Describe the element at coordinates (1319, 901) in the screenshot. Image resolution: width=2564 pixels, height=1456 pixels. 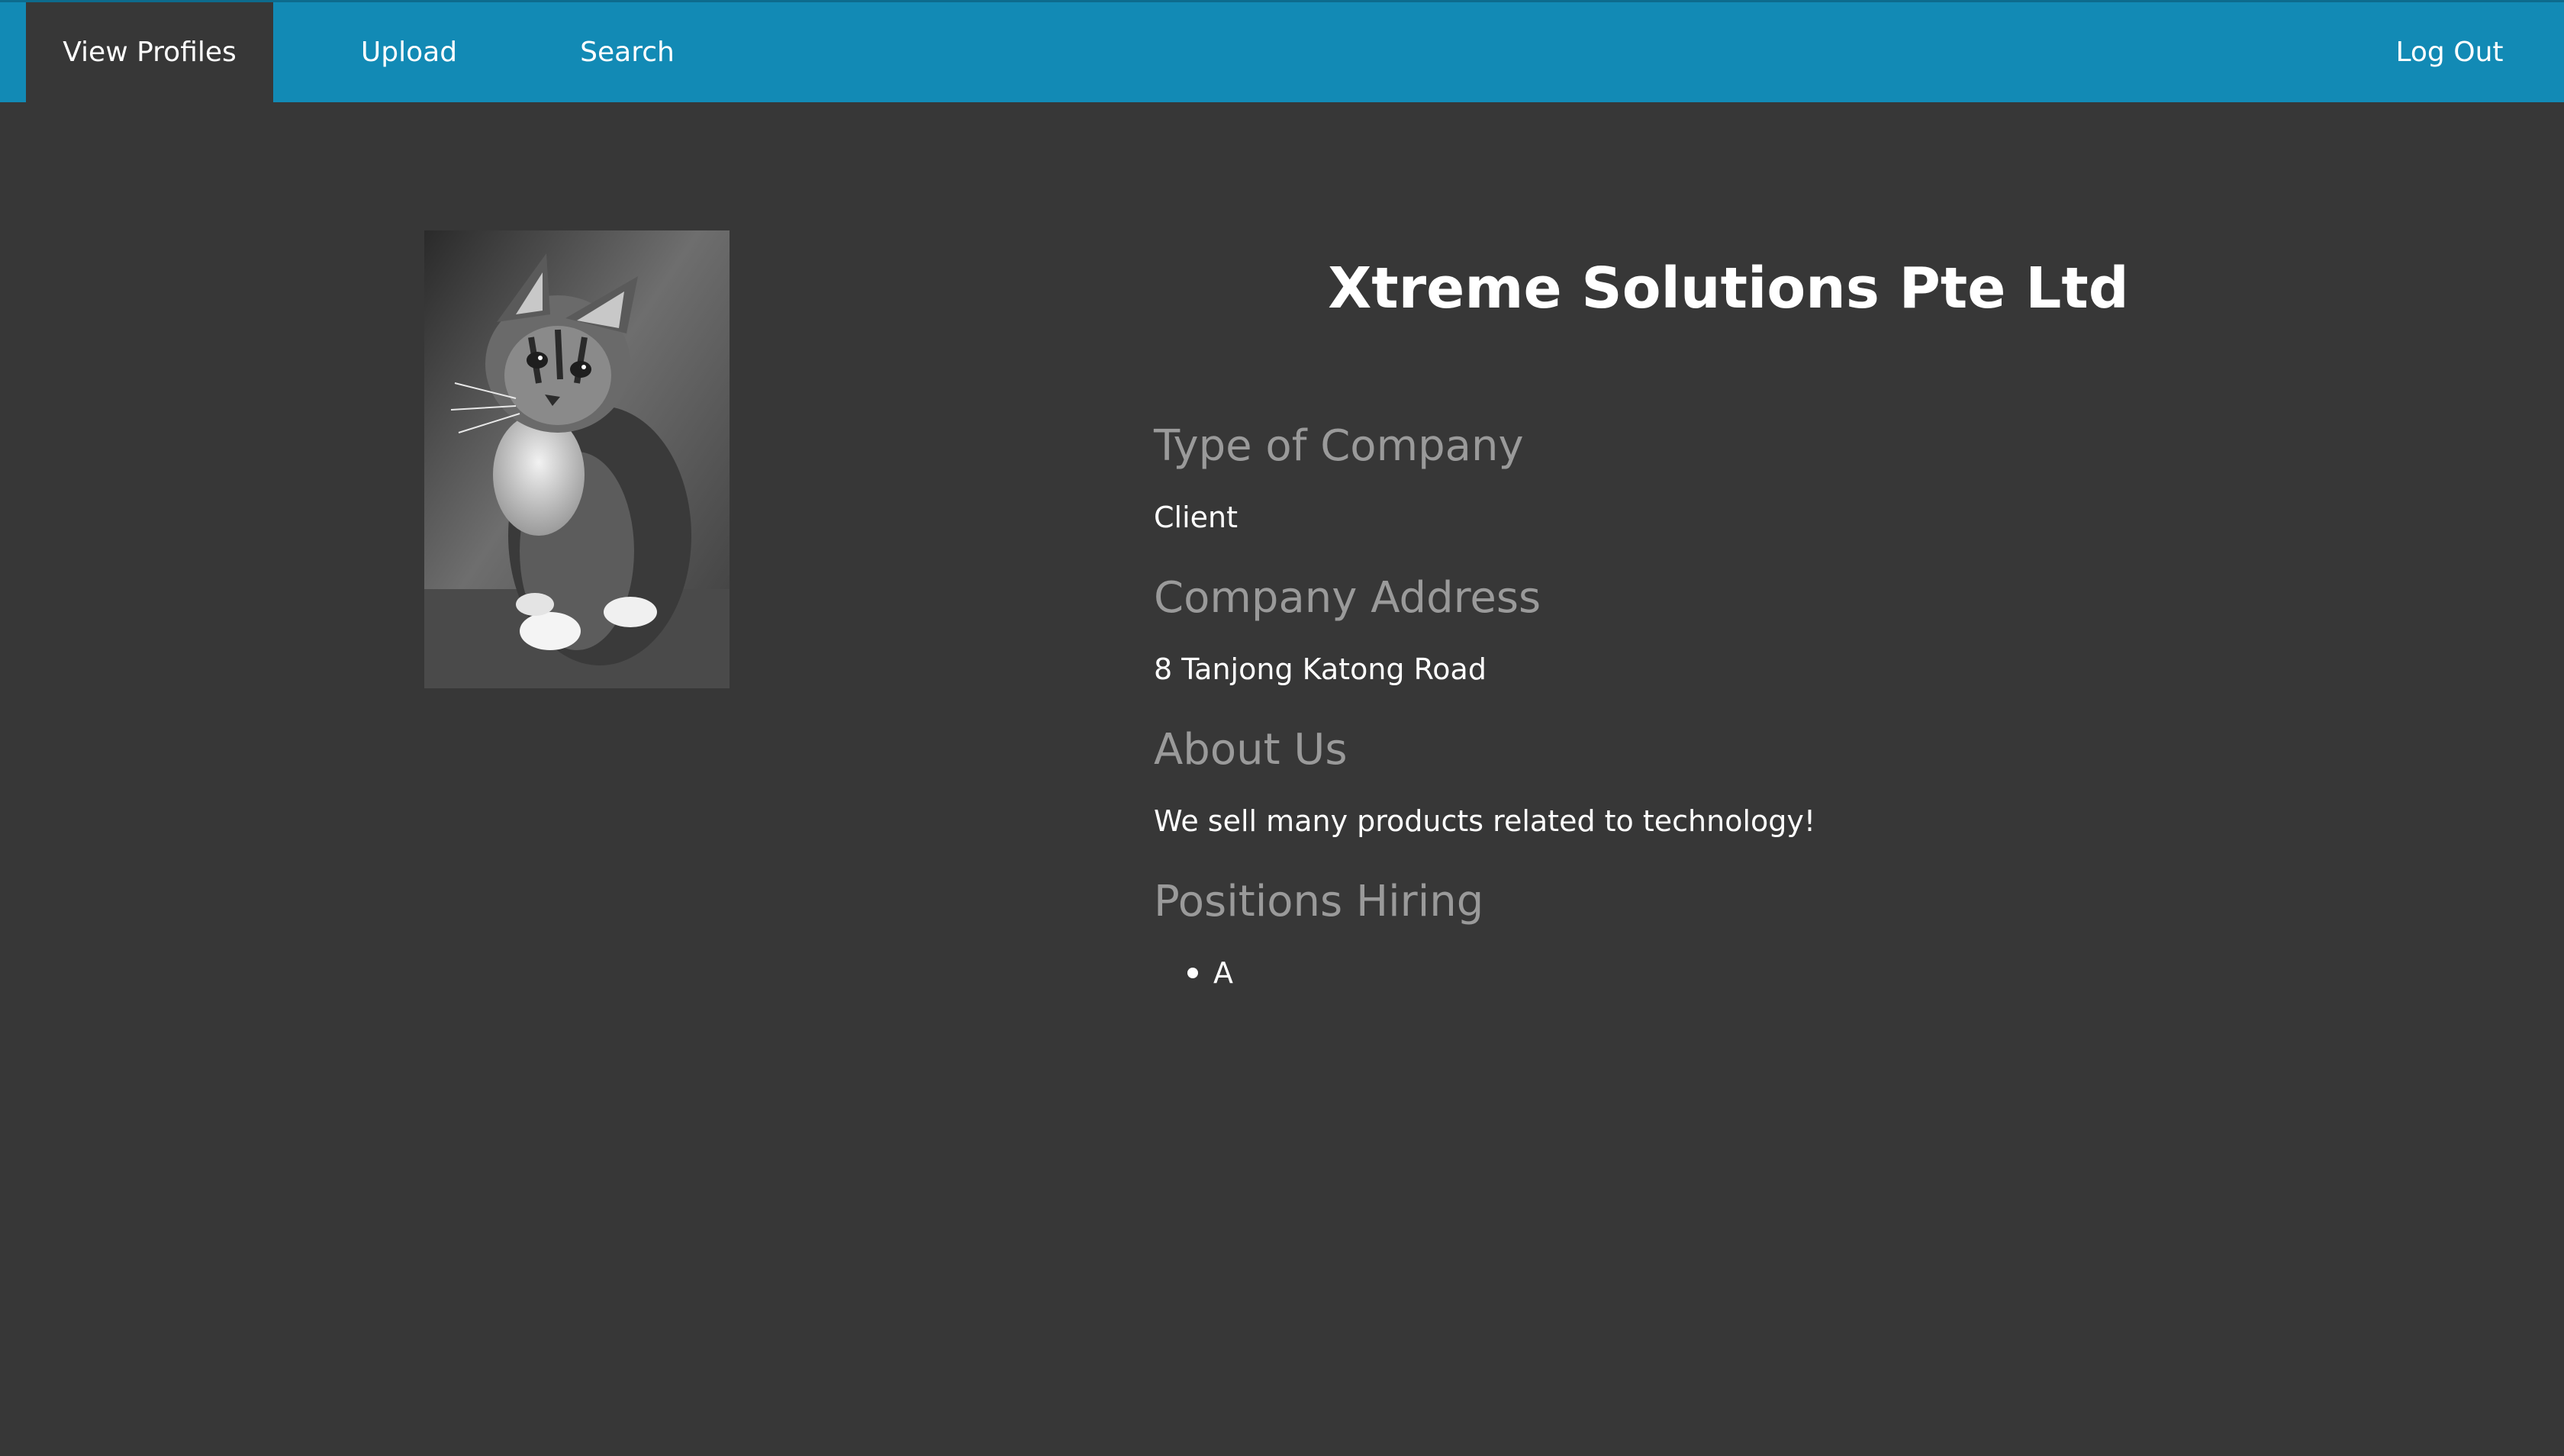
I see `positions-hiring-heading: Positions Hiring` at that location.